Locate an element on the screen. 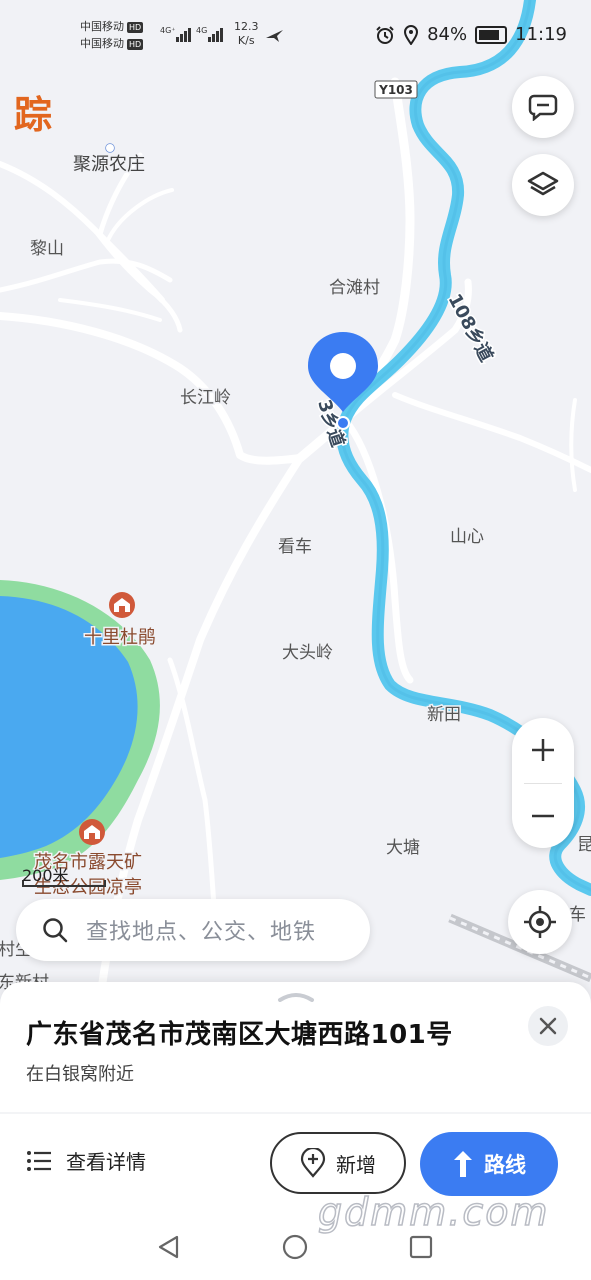 The height and width of the screenshot is (1280, 591). carrier-1: 中国移动 is located at coordinates (102, 26).